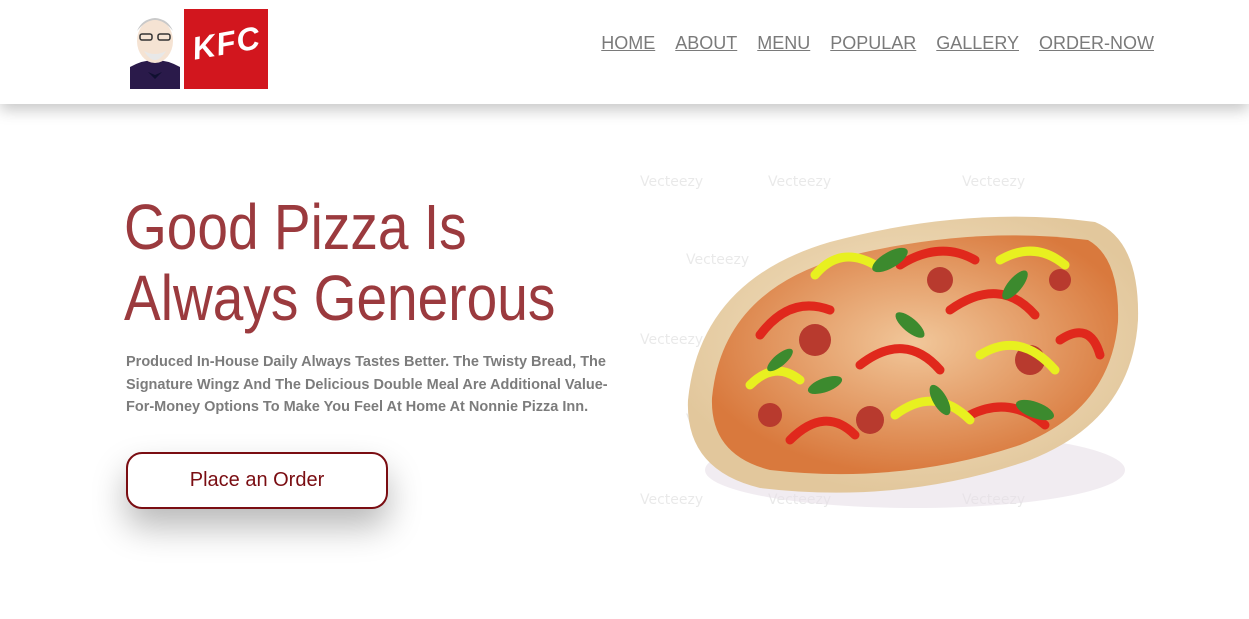 This screenshot has height=619, width=1249. I want to click on watermark-text: Vecteezy, so click(671, 182).